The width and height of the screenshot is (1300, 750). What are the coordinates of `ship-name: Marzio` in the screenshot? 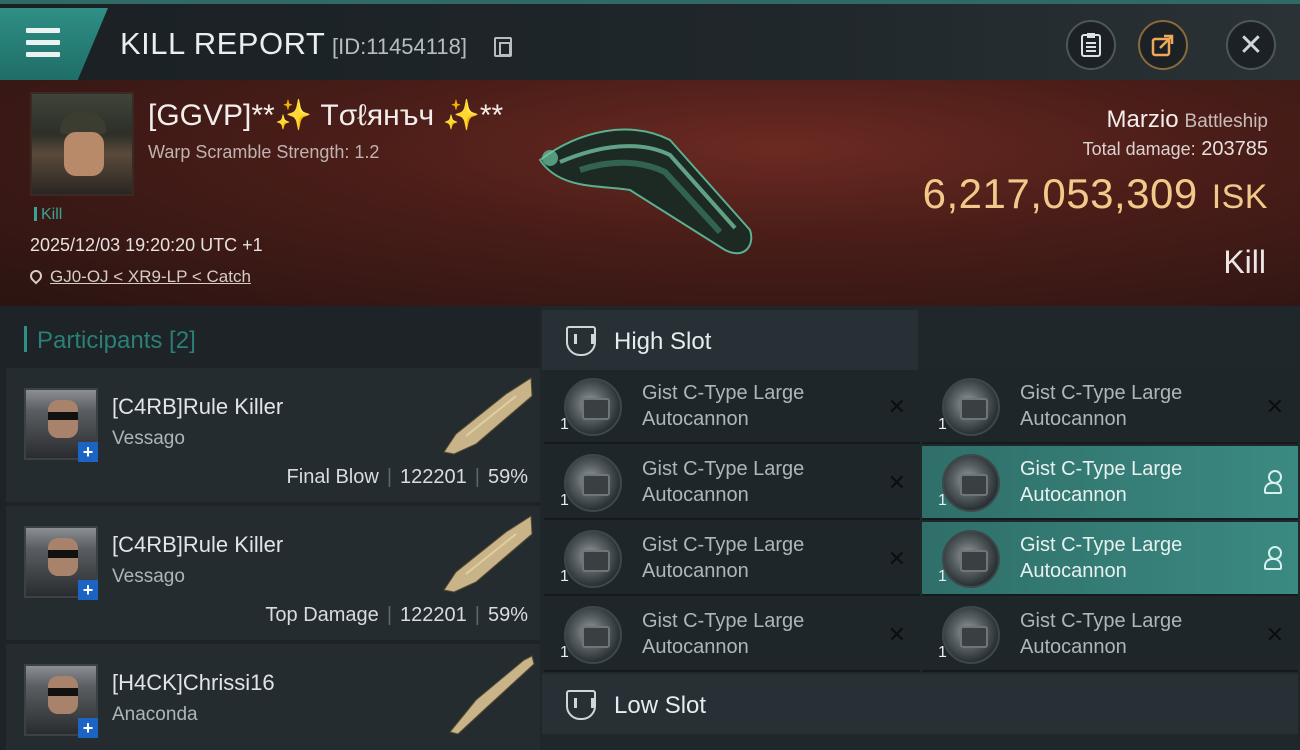 It's located at (1143, 119).